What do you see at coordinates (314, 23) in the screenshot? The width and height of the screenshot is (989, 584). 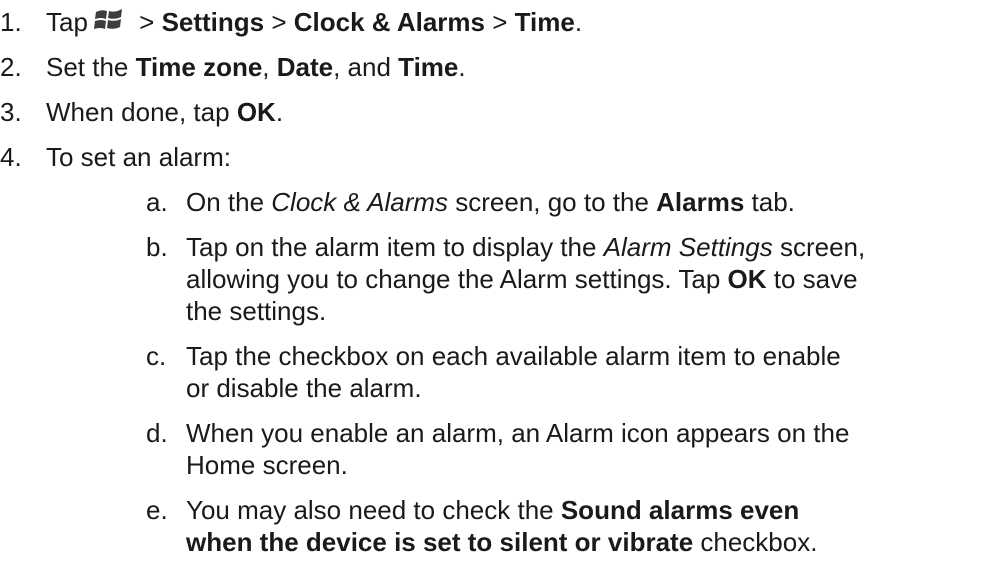 I see `step-text: Tap > Settings > Clock & Alarms > Time.` at bounding box center [314, 23].